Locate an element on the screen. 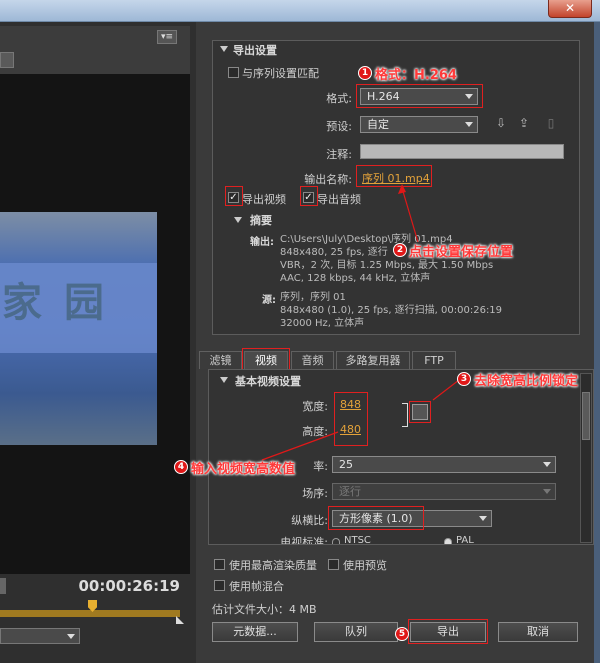 The height and width of the screenshot is (663, 600). tab-multiplexer: 多路复用器 is located at coordinates (373, 360).